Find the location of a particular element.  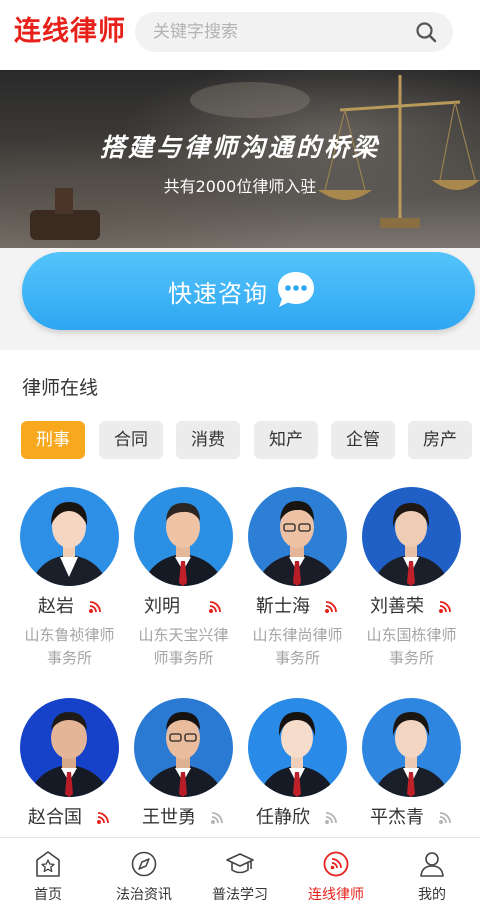

lawyer-name: 刘善荣 is located at coordinates (397, 606).